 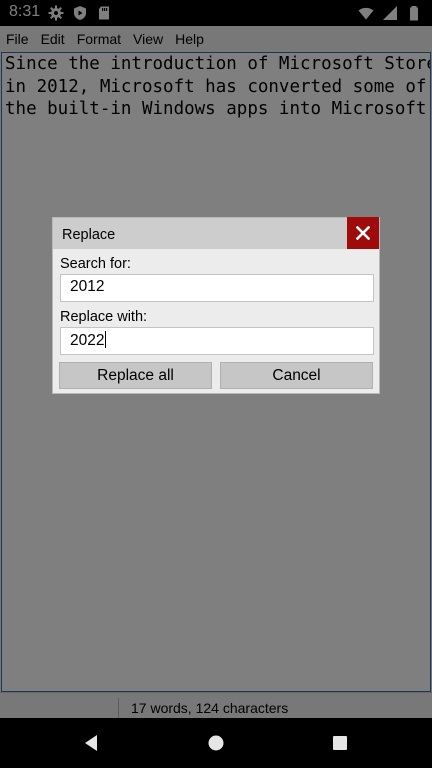 What do you see at coordinates (135, 375) in the screenshot?
I see `replace-all-button: Replace all` at bounding box center [135, 375].